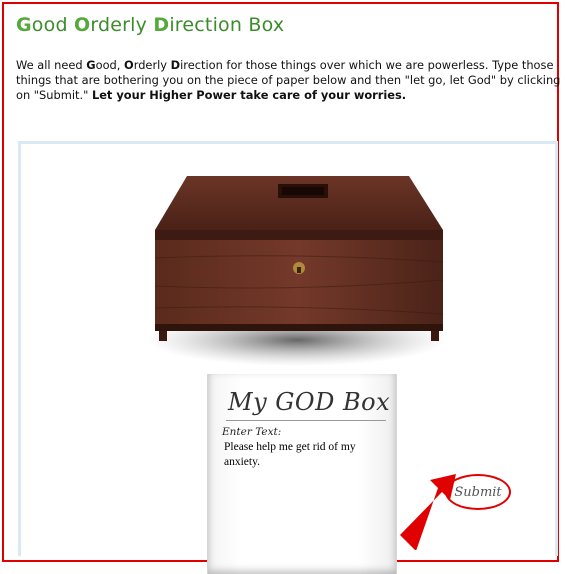 The width and height of the screenshot is (565, 574). I want to click on worry-text-input: Please help me get rid of my anxiety., so click(304, 475).